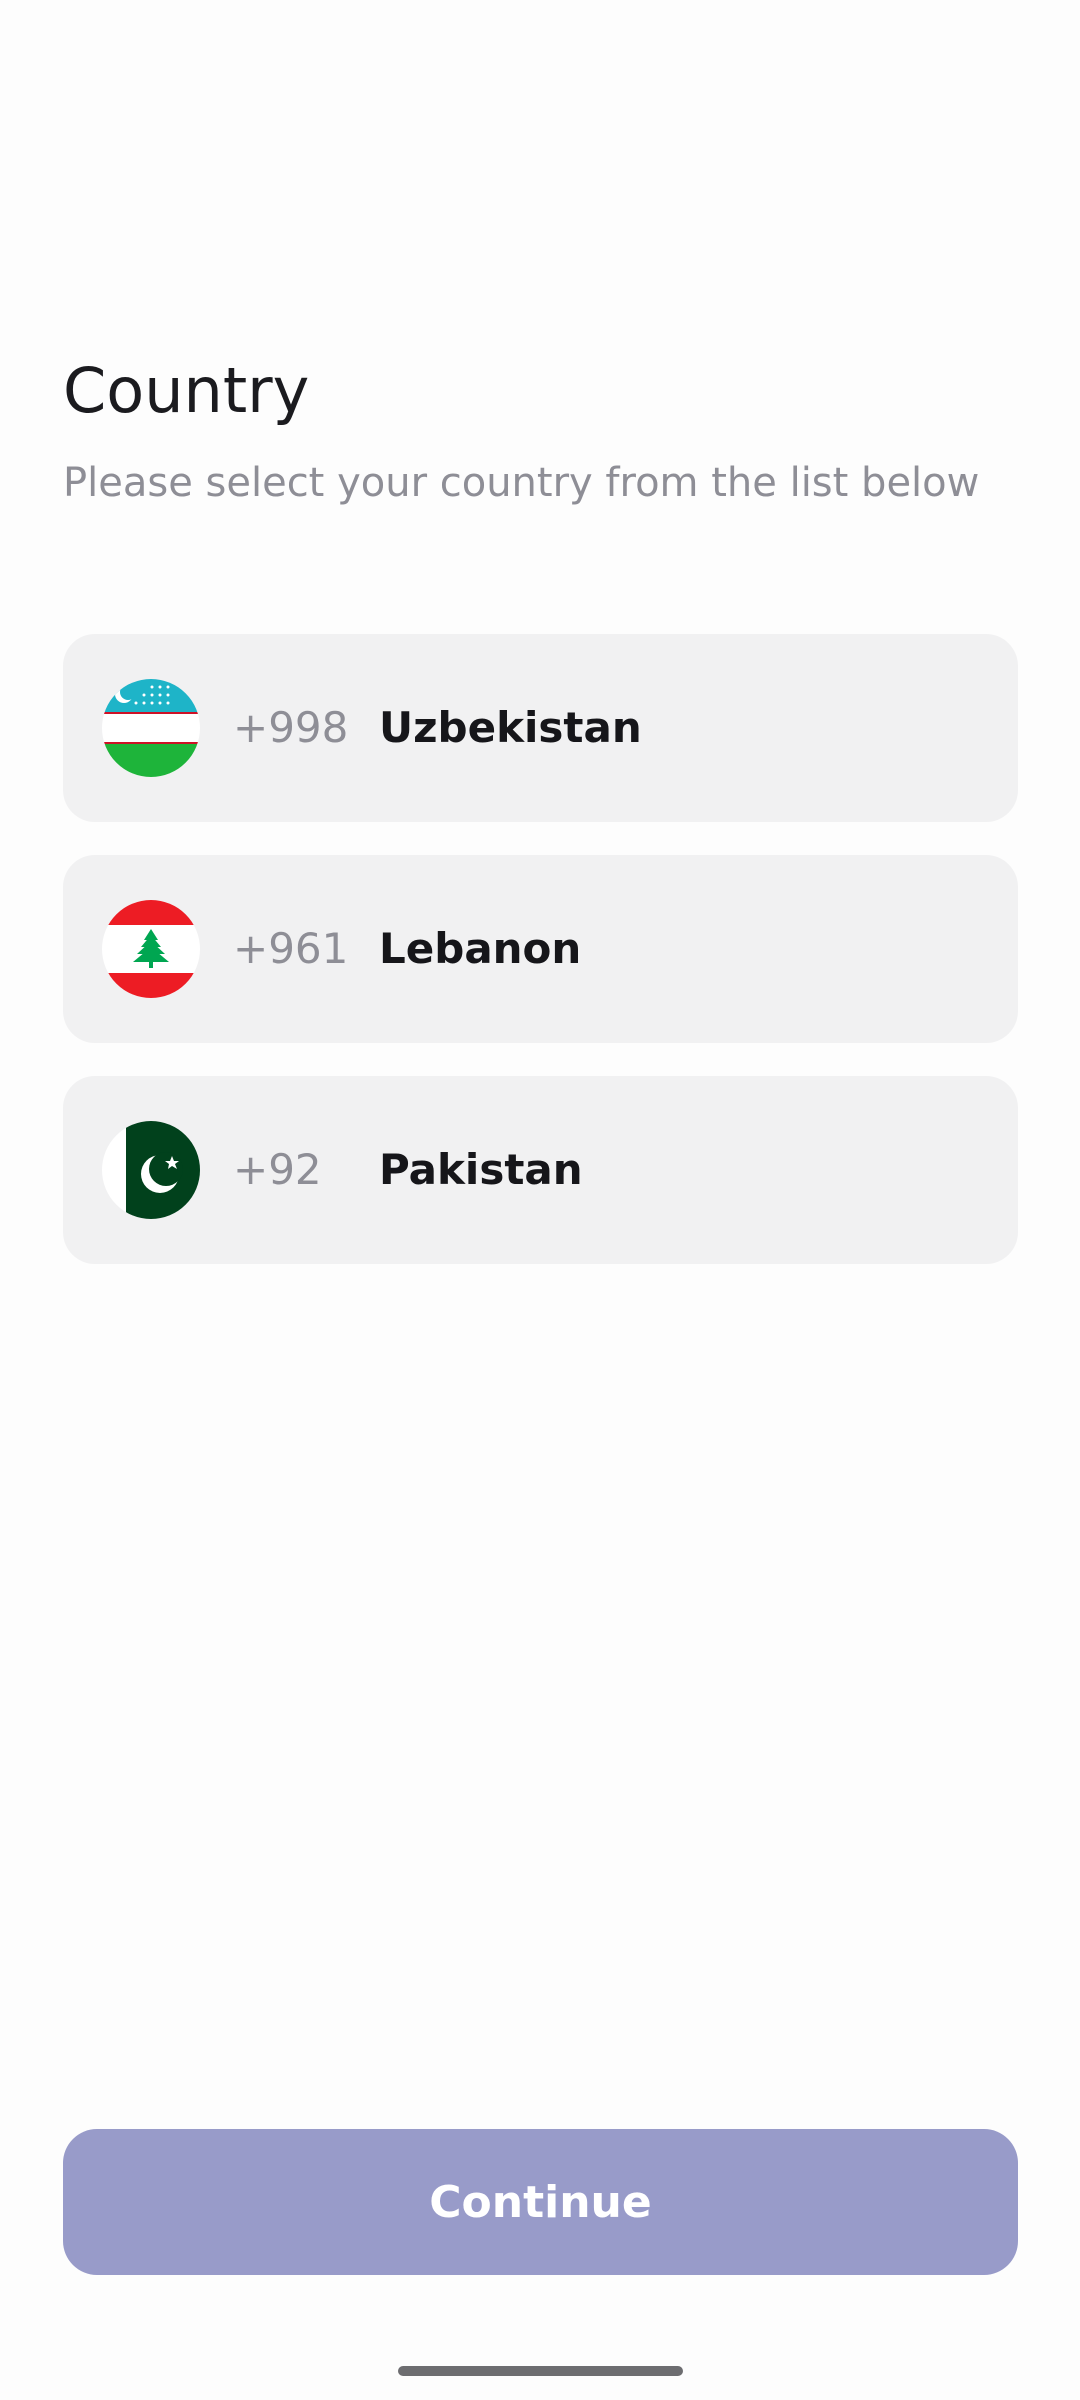 The image size is (1080, 2400). What do you see at coordinates (151, 728) in the screenshot?
I see `uzbekistan-flag-icon` at bounding box center [151, 728].